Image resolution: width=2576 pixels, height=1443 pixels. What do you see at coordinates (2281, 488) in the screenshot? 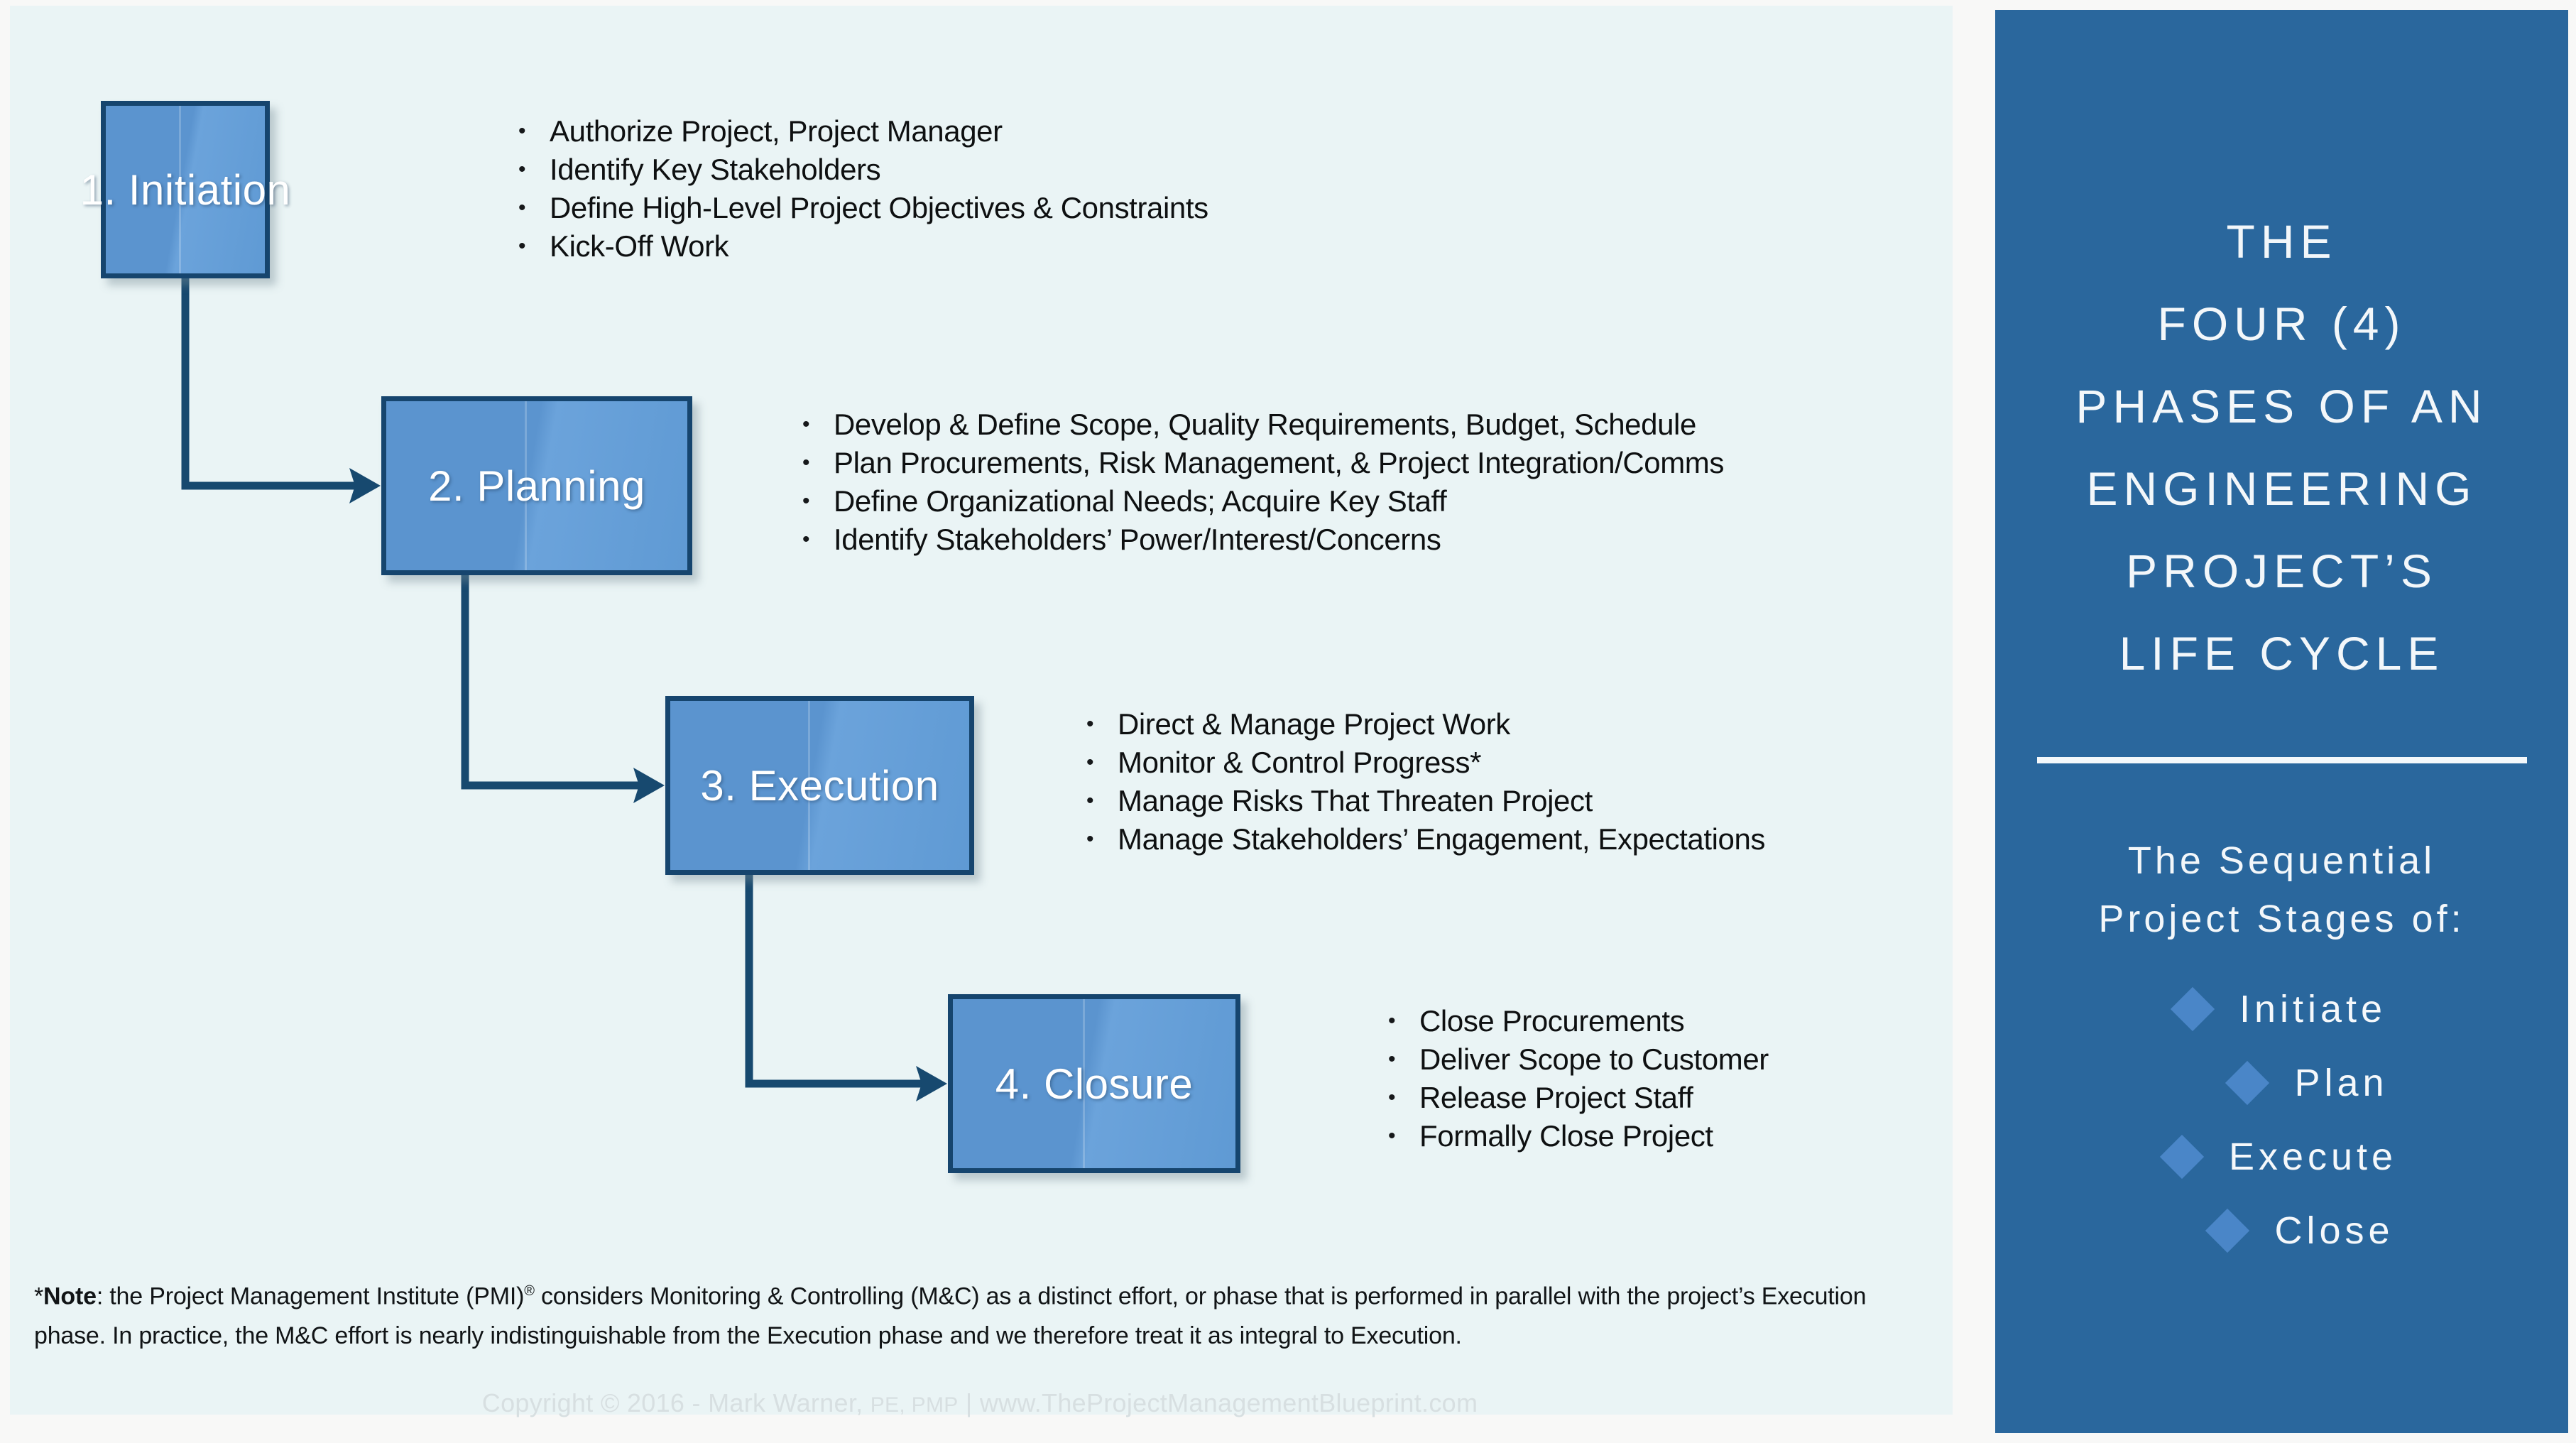
I see `panel-title-line: ENGINEERING` at bounding box center [2281, 488].